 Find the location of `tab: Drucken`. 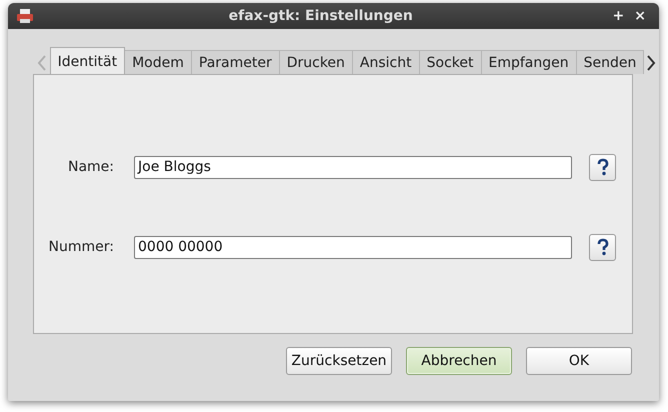

tab: Drucken is located at coordinates (315, 62).